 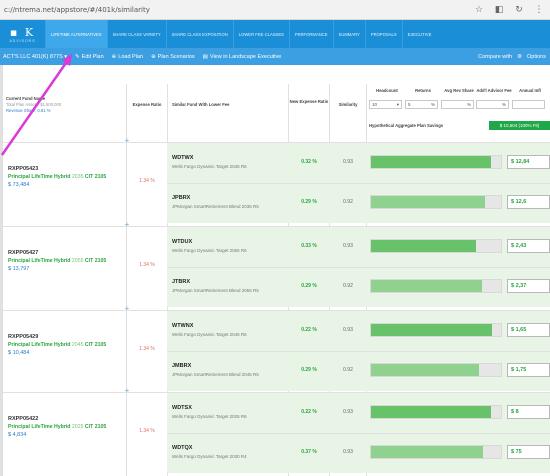 What do you see at coordinates (499, 9) in the screenshot?
I see `extensions-icon: ◧` at bounding box center [499, 9].